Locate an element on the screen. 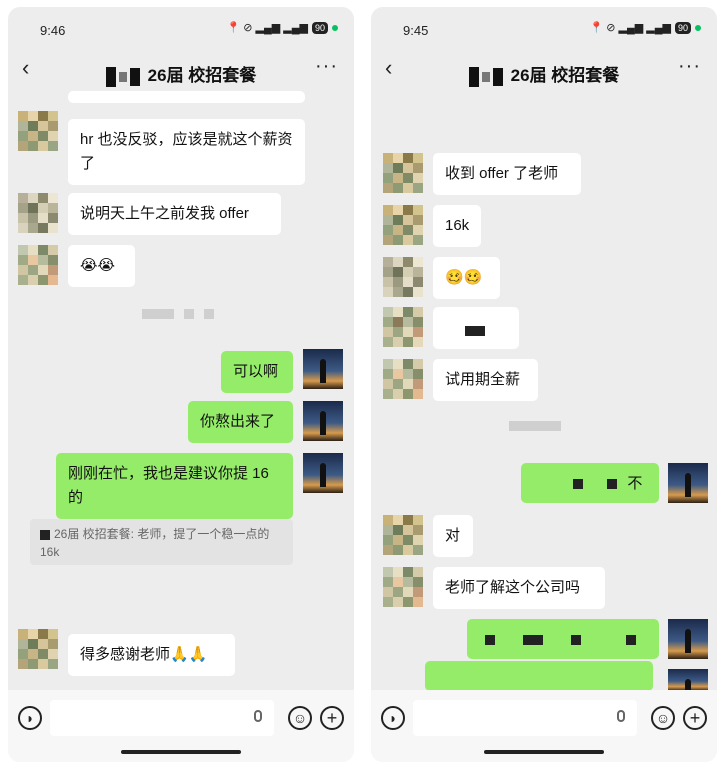  message-text: 老师了解这个公司吗 is located at coordinates (513, 587).